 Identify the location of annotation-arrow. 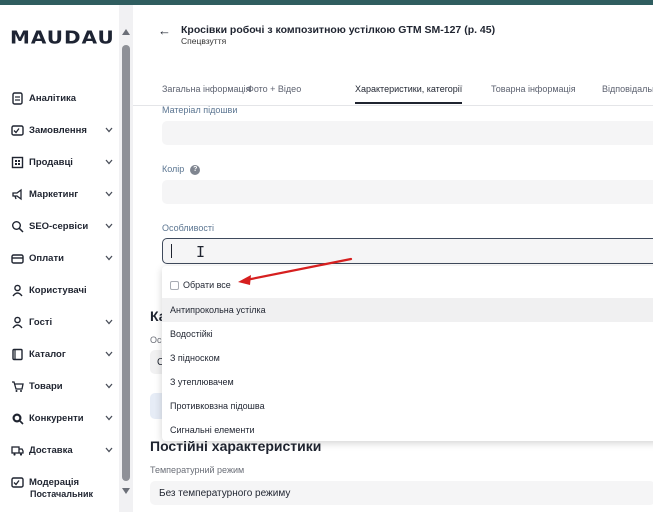
(295, 271).